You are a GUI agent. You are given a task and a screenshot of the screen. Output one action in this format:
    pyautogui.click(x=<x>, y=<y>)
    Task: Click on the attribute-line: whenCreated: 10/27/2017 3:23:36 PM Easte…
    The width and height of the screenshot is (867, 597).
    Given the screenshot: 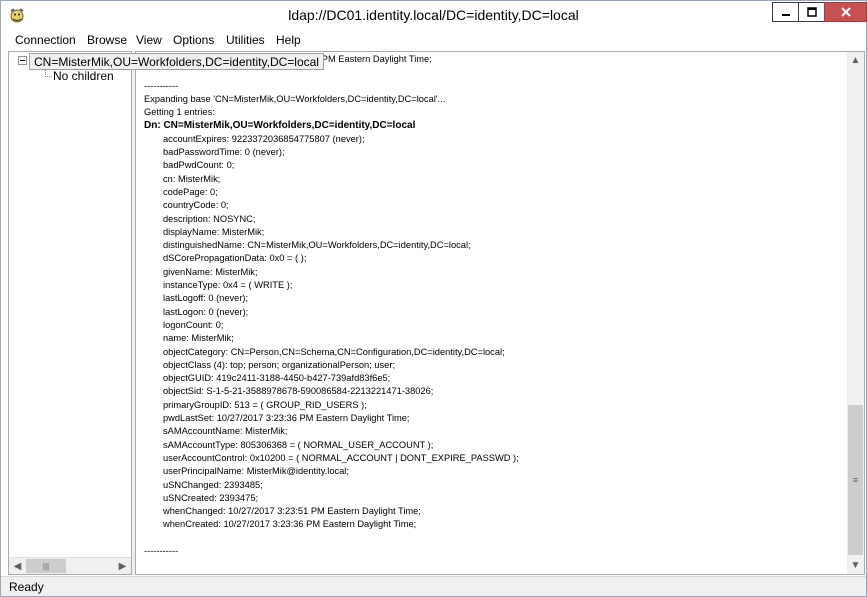 What is the action you would take?
    pyautogui.click(x=290, y=524)
    